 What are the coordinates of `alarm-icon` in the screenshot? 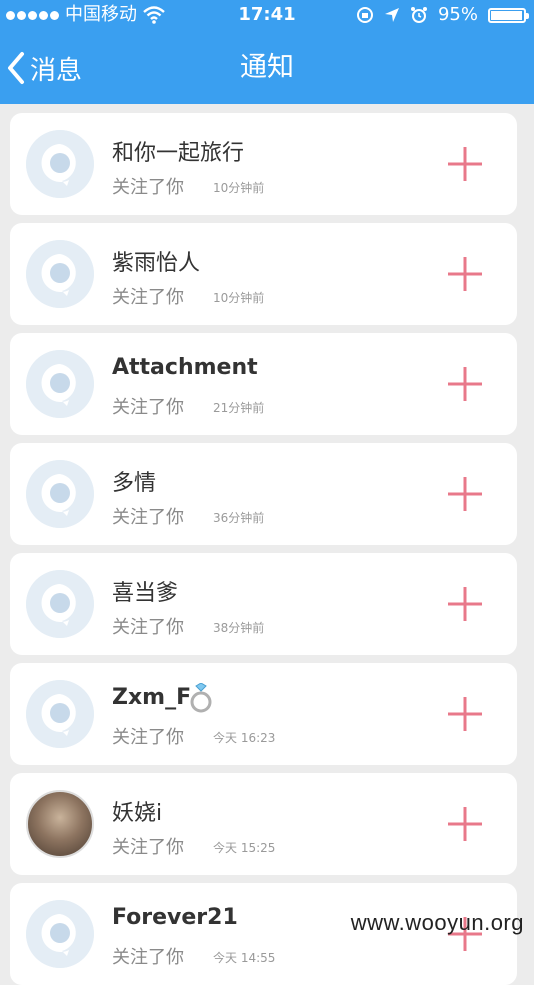 It's located at (418, 15).